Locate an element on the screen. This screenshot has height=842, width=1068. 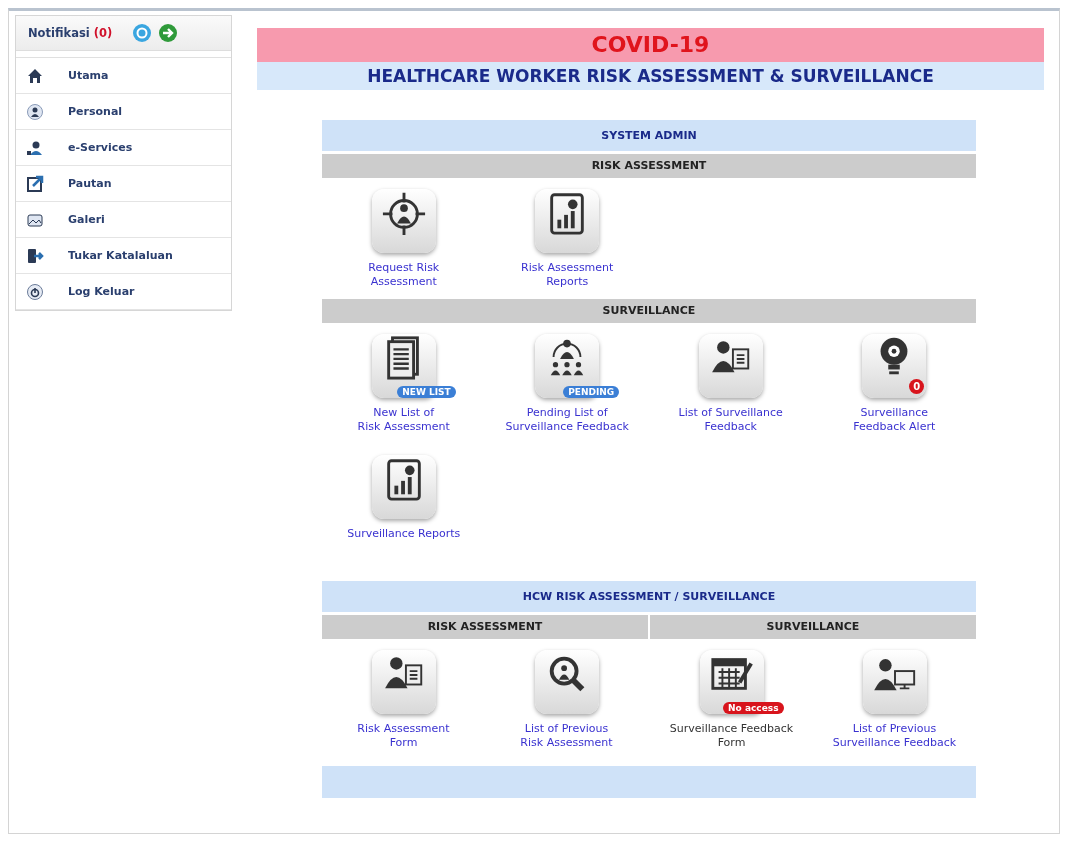
panel-title: SYSTEM ADMIN is located at coordinates (649, 135).